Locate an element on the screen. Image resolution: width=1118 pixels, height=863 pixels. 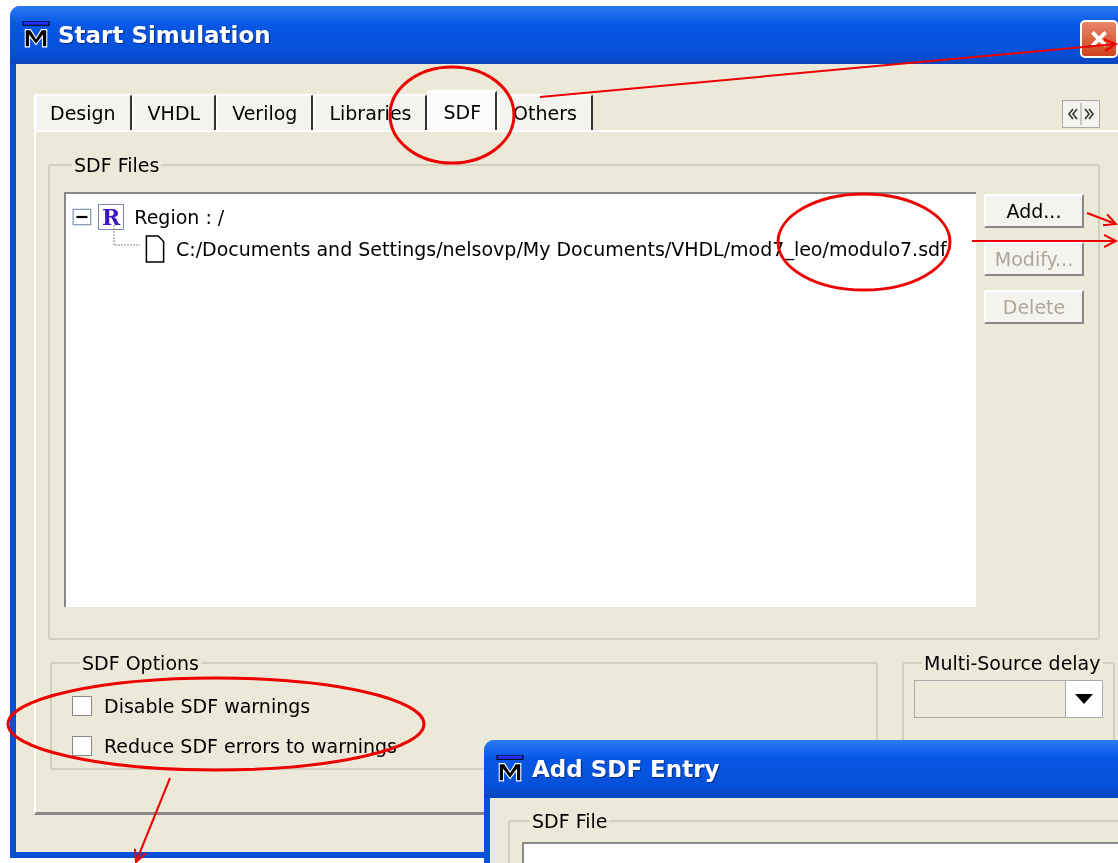
close-icon is located at coordinates (1099, 39).